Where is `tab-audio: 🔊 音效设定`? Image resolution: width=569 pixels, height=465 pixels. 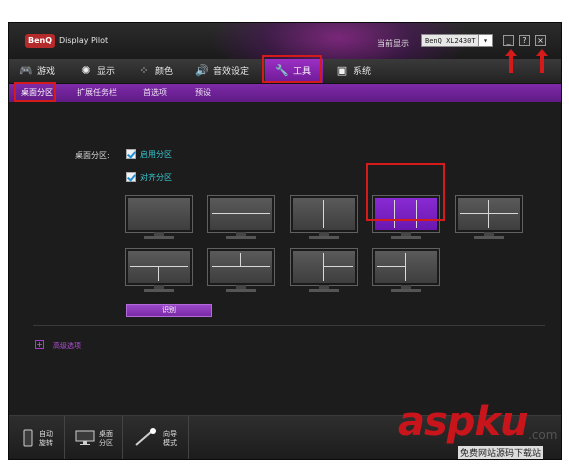
tab-audio: 🔊 音效设定 is located at coordinates (222, 71).